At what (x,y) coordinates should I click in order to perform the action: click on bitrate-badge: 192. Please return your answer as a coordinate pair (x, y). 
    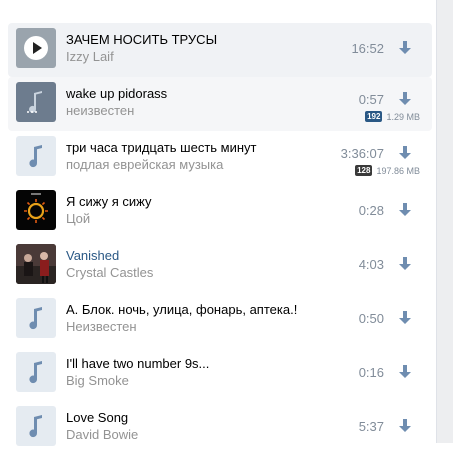
    Looking at the image, I should click on (374, 116).